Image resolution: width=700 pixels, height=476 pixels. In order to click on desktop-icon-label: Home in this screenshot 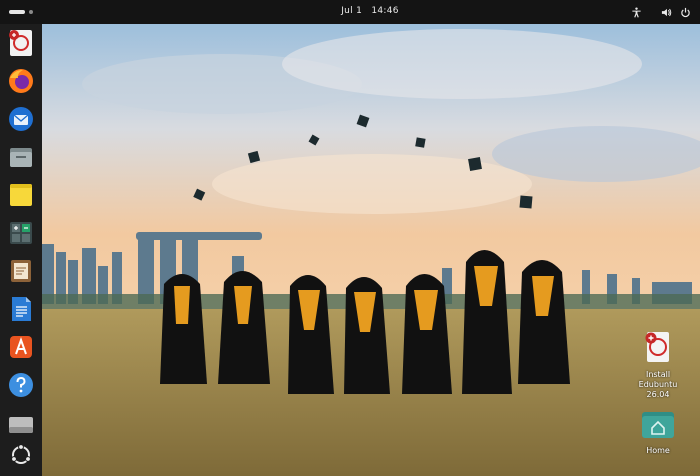, I will do `click(658, 450)`.